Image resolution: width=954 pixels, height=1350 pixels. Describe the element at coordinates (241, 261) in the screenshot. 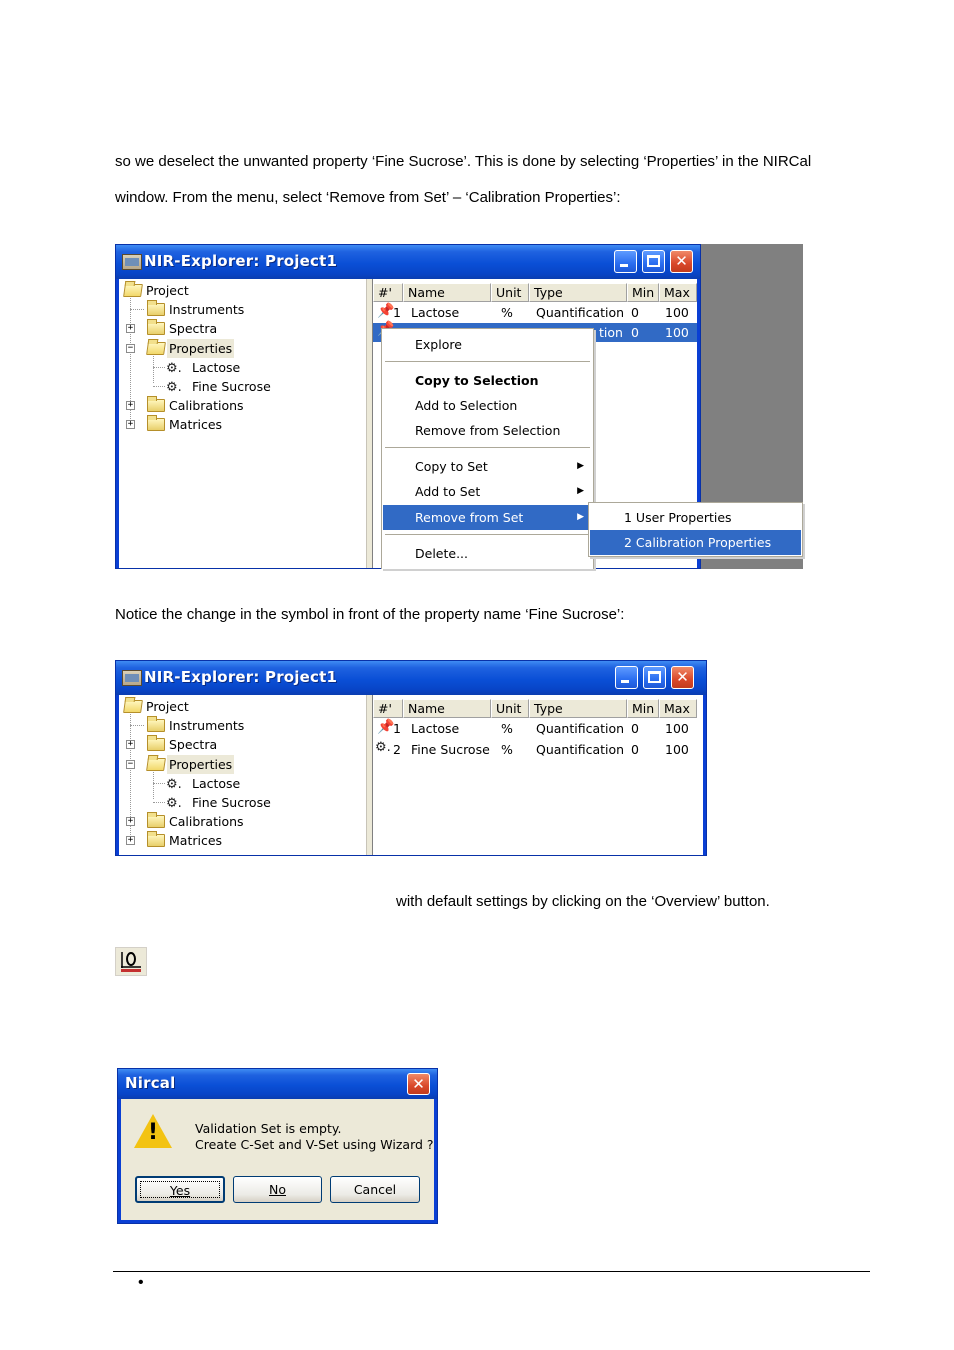

I see `window-title: NIR-Explorer: Project1` at that location.